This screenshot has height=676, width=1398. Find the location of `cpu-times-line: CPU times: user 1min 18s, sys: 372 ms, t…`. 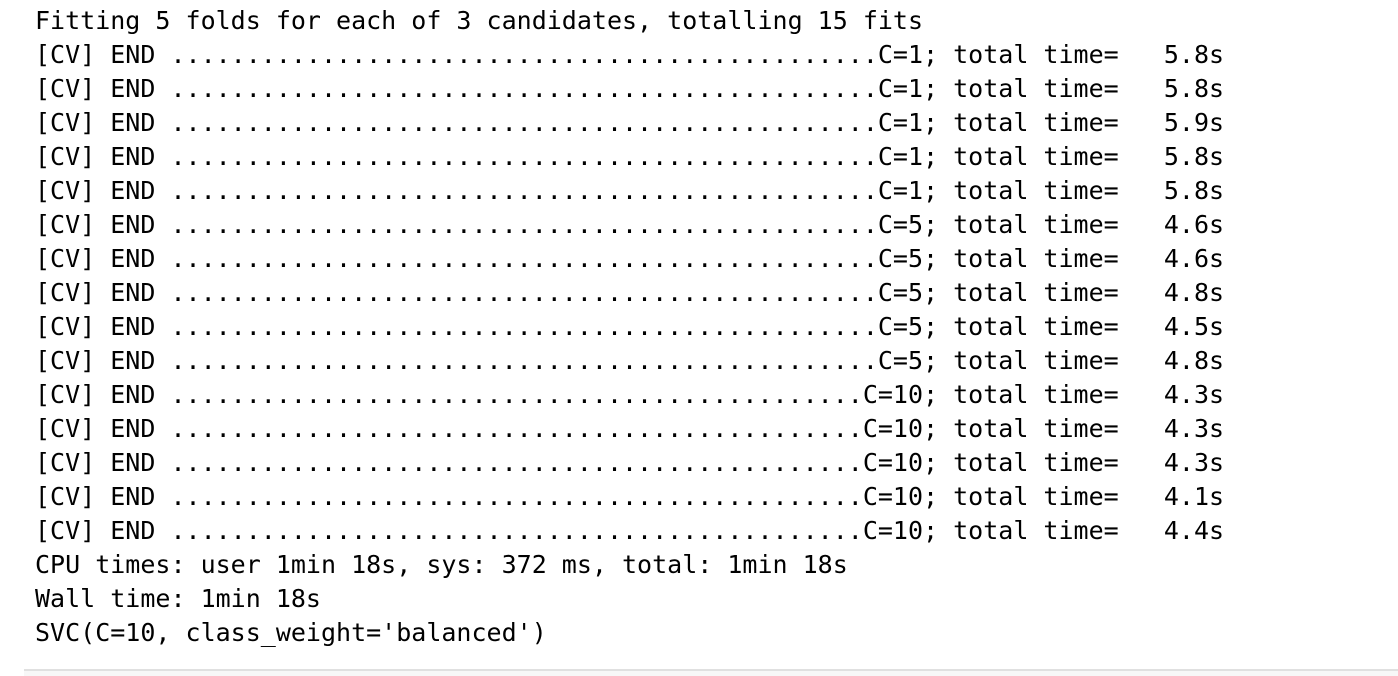

cpu-times-line: CPU times: user 1min 18s, sys: 372 ms, t… is located at coordinates (441, 564).